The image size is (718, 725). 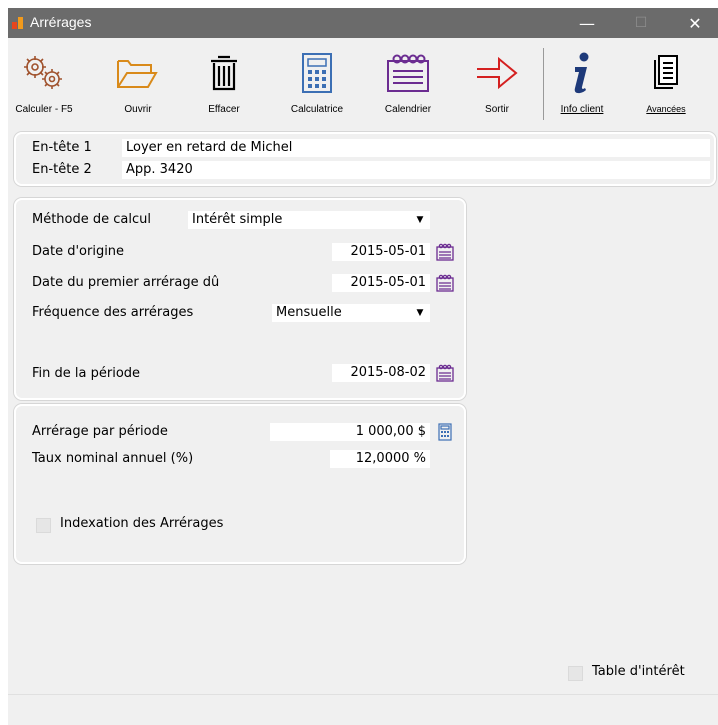 I want to click on calculator-icon, so click(x=317, y=73).